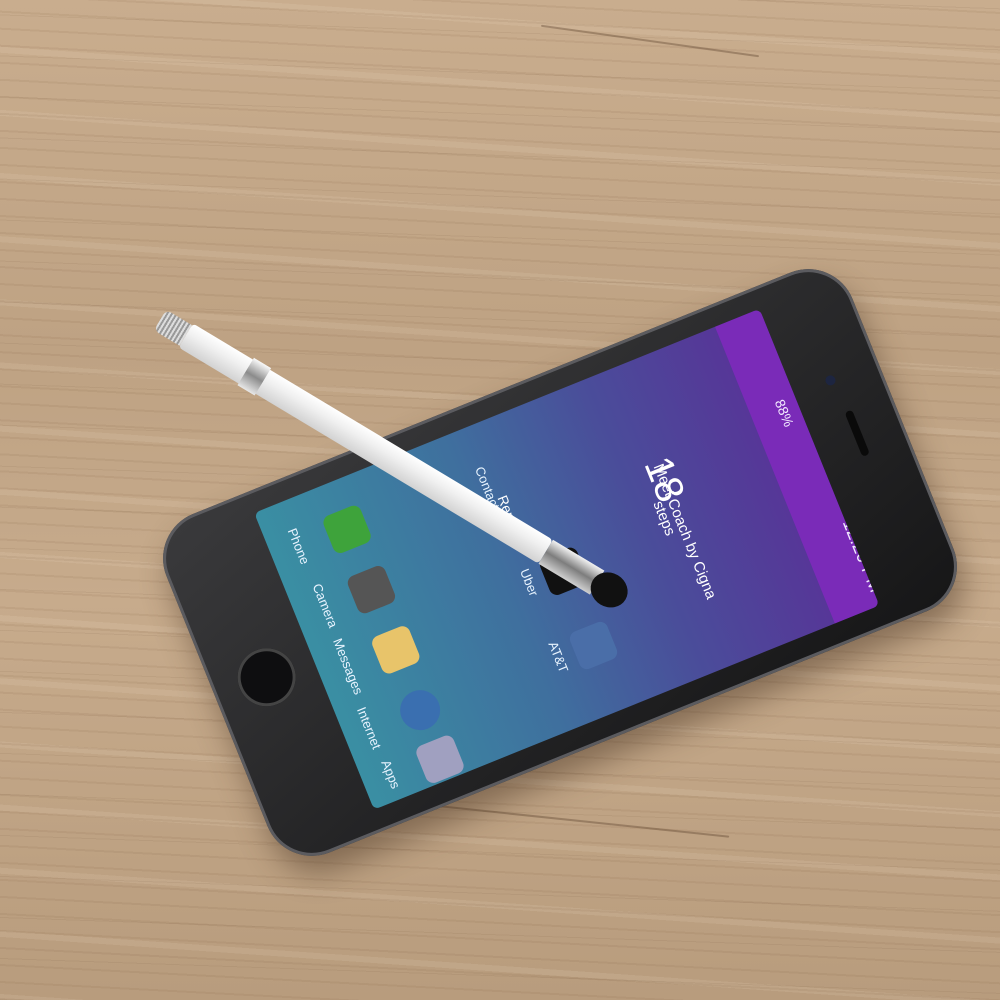  Describe the element at coordinates (529, 582) in the screenshot. I see `uber-label: Uber` at that location.